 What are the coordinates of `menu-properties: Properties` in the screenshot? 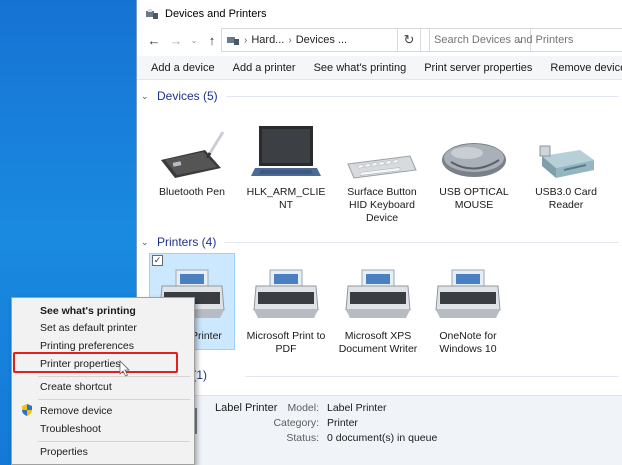 It's located at (103, 452).